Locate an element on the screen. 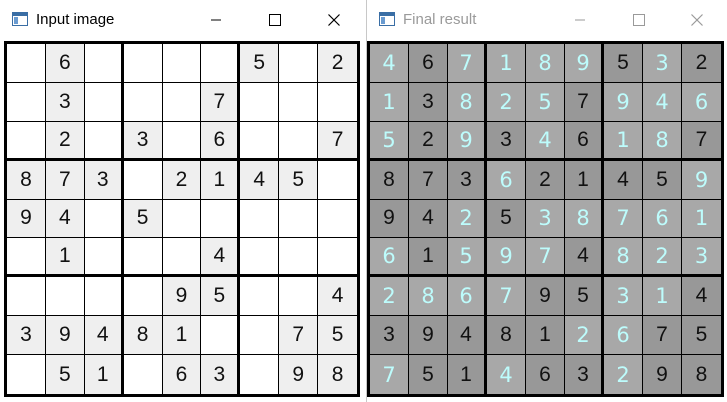  app-window-icon is located at coordinates (20, 19).